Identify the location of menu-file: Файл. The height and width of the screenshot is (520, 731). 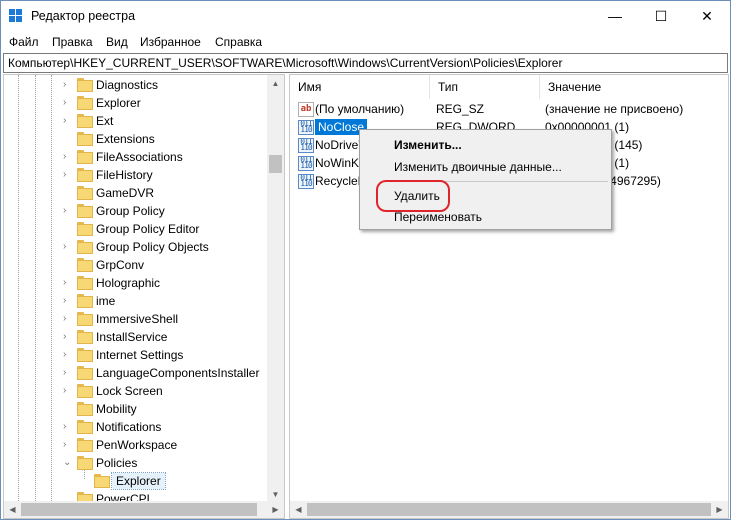
(24, 42).